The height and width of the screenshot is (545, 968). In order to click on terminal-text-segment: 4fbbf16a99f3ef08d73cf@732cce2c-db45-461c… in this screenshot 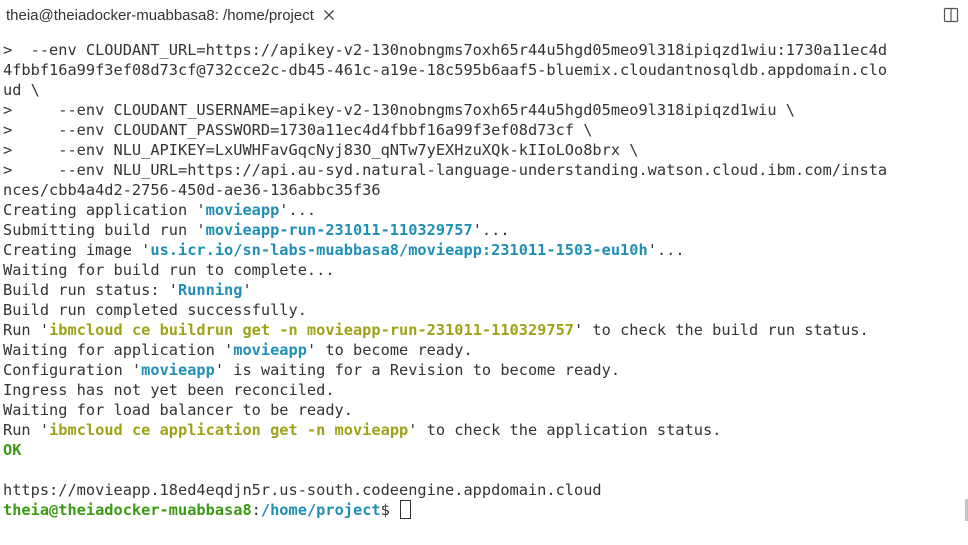, I will do `click(445, 70)`.